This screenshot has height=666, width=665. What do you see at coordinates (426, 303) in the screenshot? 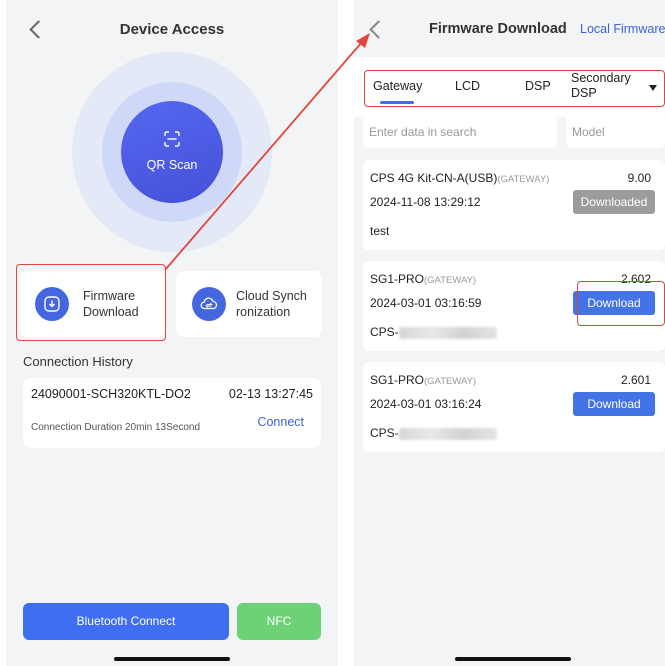
I see `firmware-date: 2024-03-01 03:16:59` at bounding box center [426, 303].